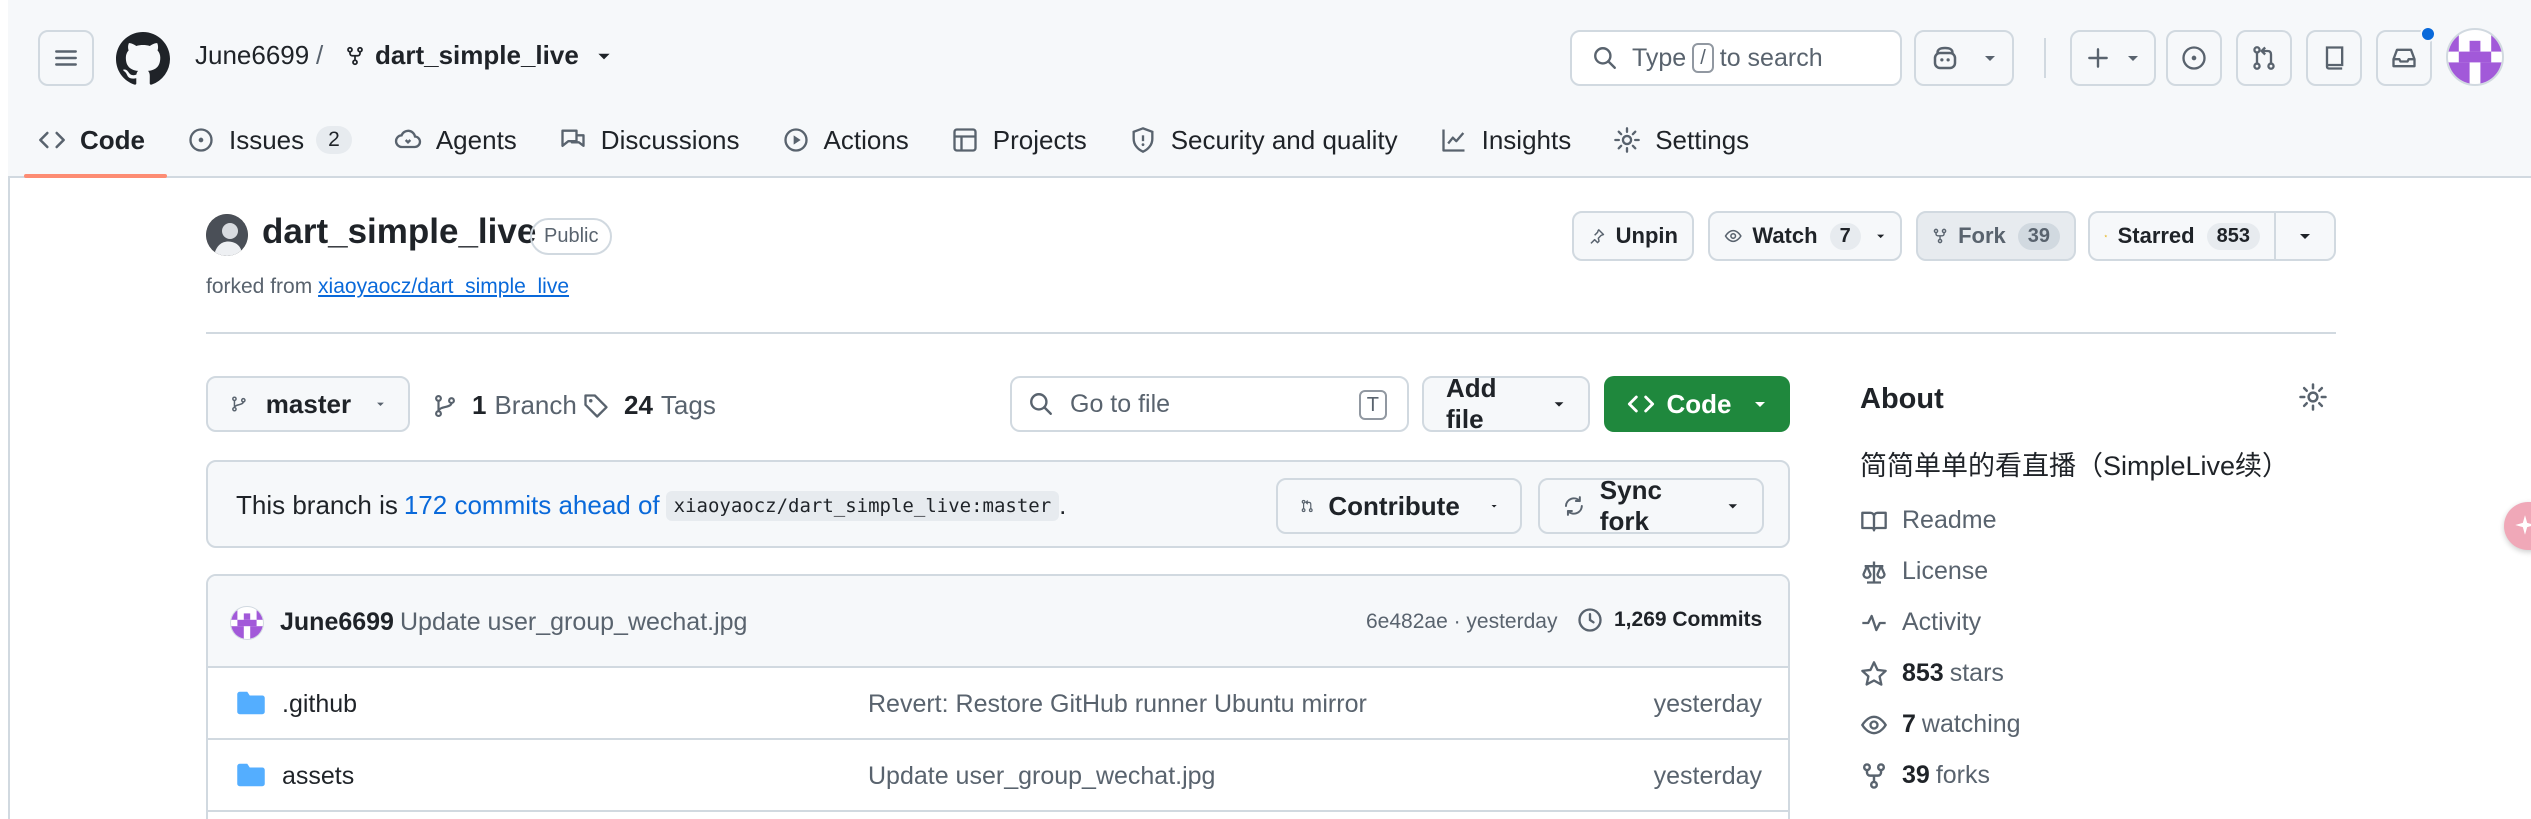 This screenshot has width=2531, height=819. Describe the element at coordinates (1982, 235) in the screenshot. I see `fork-label: Fork` at that location.